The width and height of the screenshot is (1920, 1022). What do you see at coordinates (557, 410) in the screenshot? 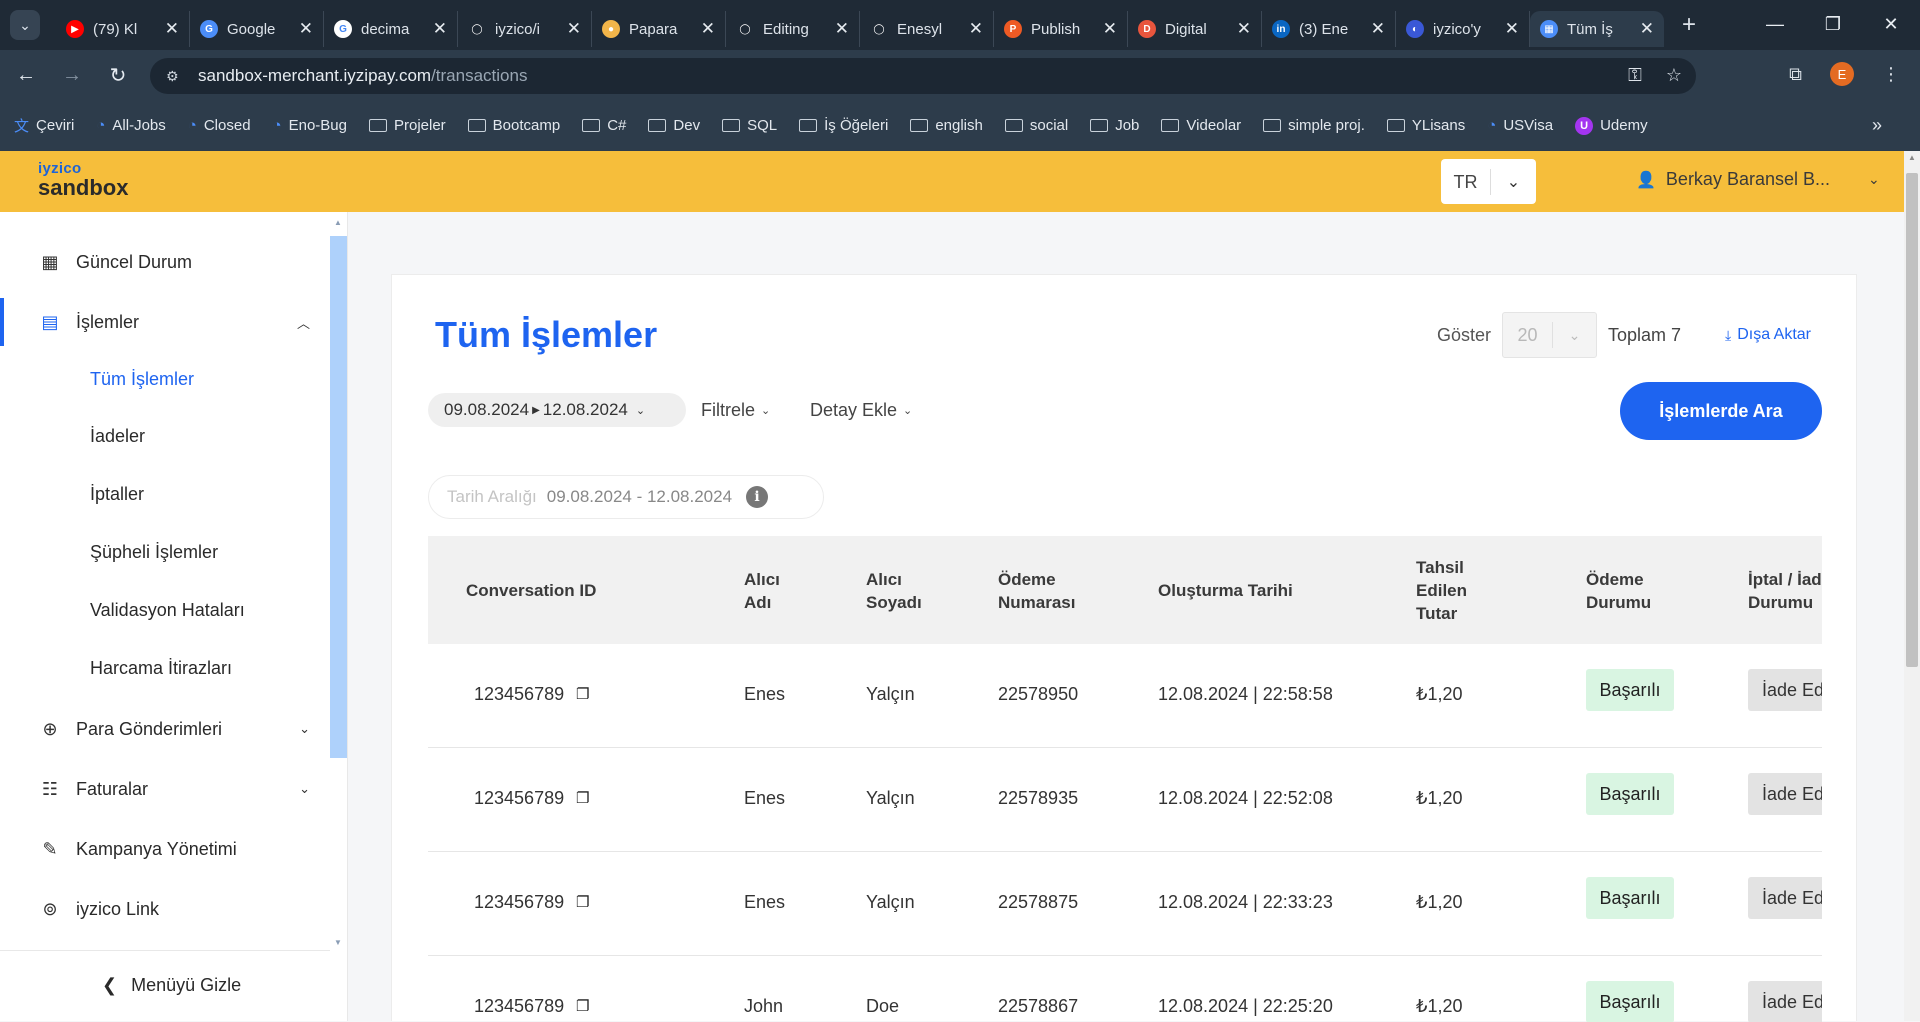
I see `date-range-picker: 09.08.2024 ▶ 12.08.2024 ⌄` at bounding box center [557, 410].